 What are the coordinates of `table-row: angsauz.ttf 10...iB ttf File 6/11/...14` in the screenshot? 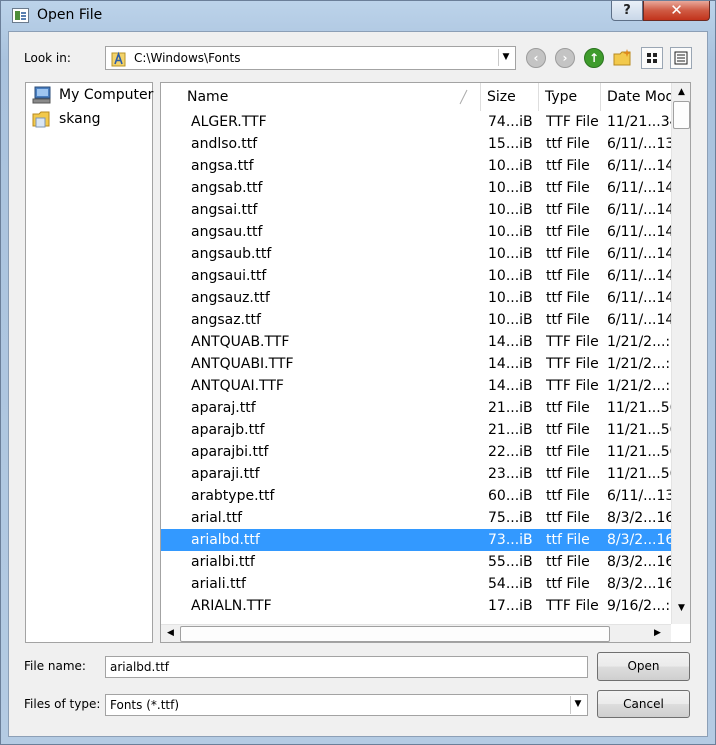 It's located at (416, 298).